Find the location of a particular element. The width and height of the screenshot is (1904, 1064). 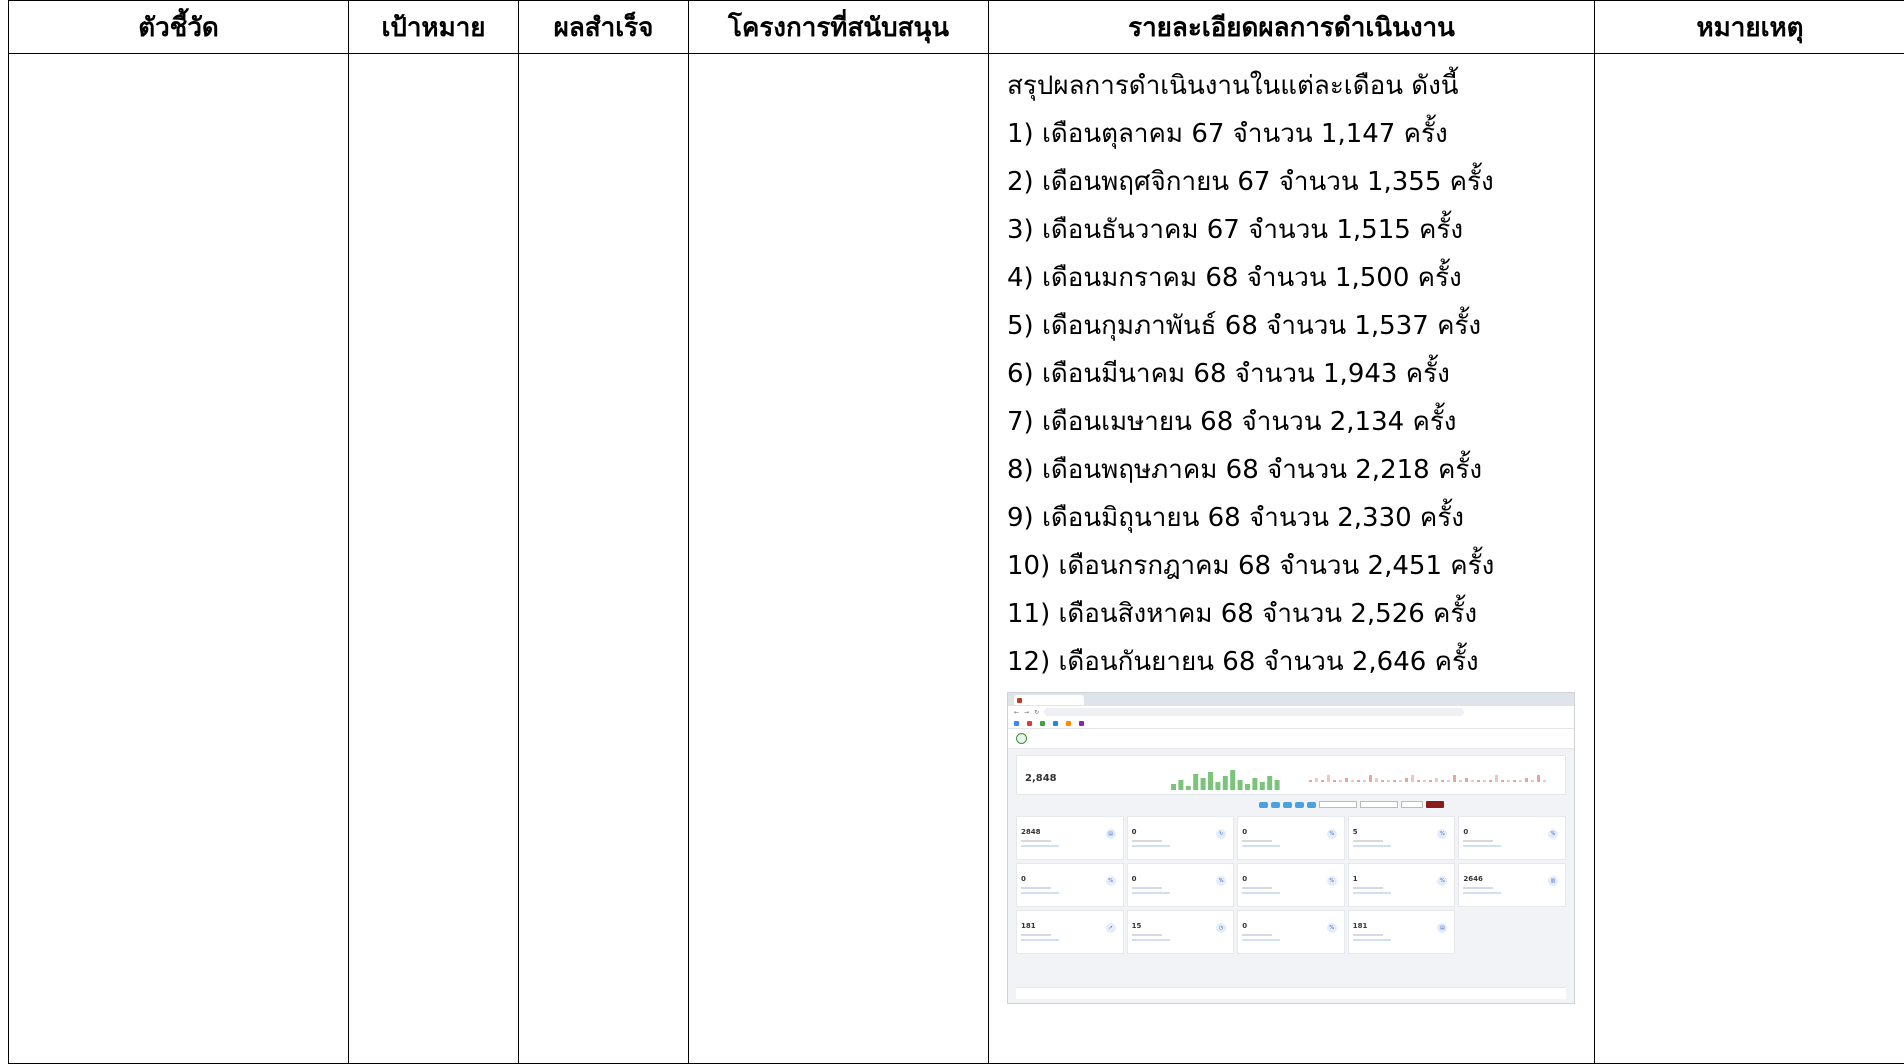

list-item: 6) เดือนมีนาคม 68 จำนวน 1,943 ครั้ง is located at coordinates (1300, 374).